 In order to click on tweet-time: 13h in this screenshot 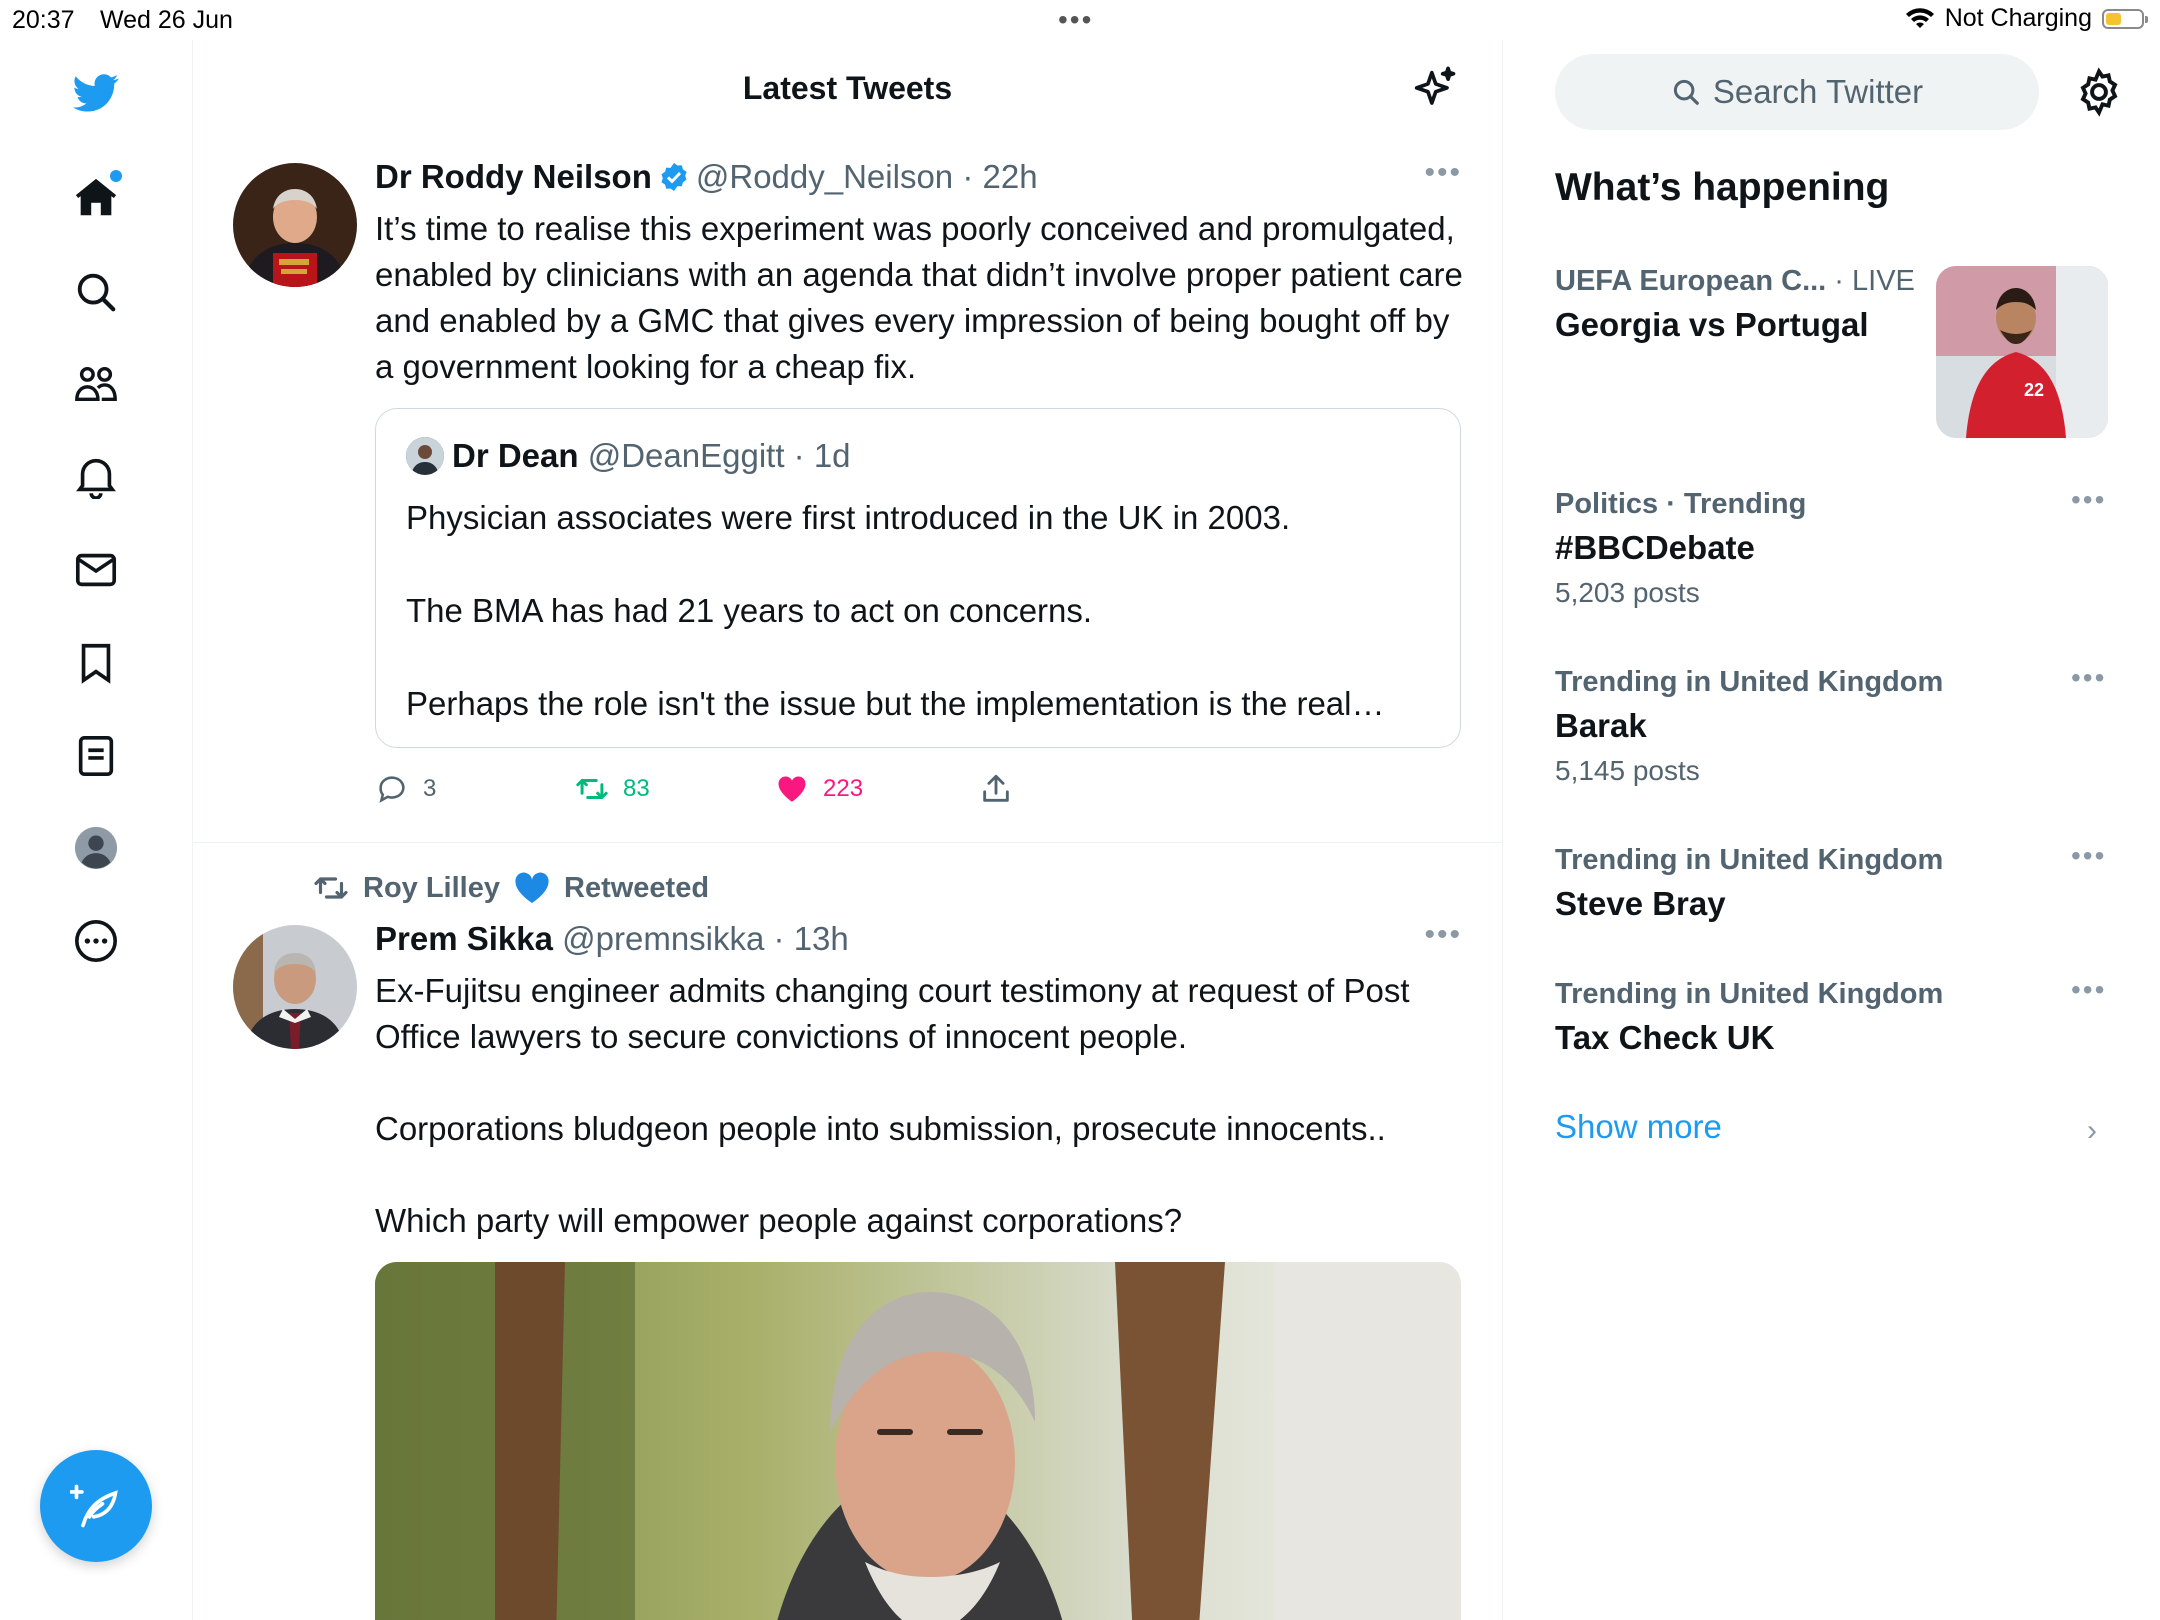, I will do `click(821, 938)`.